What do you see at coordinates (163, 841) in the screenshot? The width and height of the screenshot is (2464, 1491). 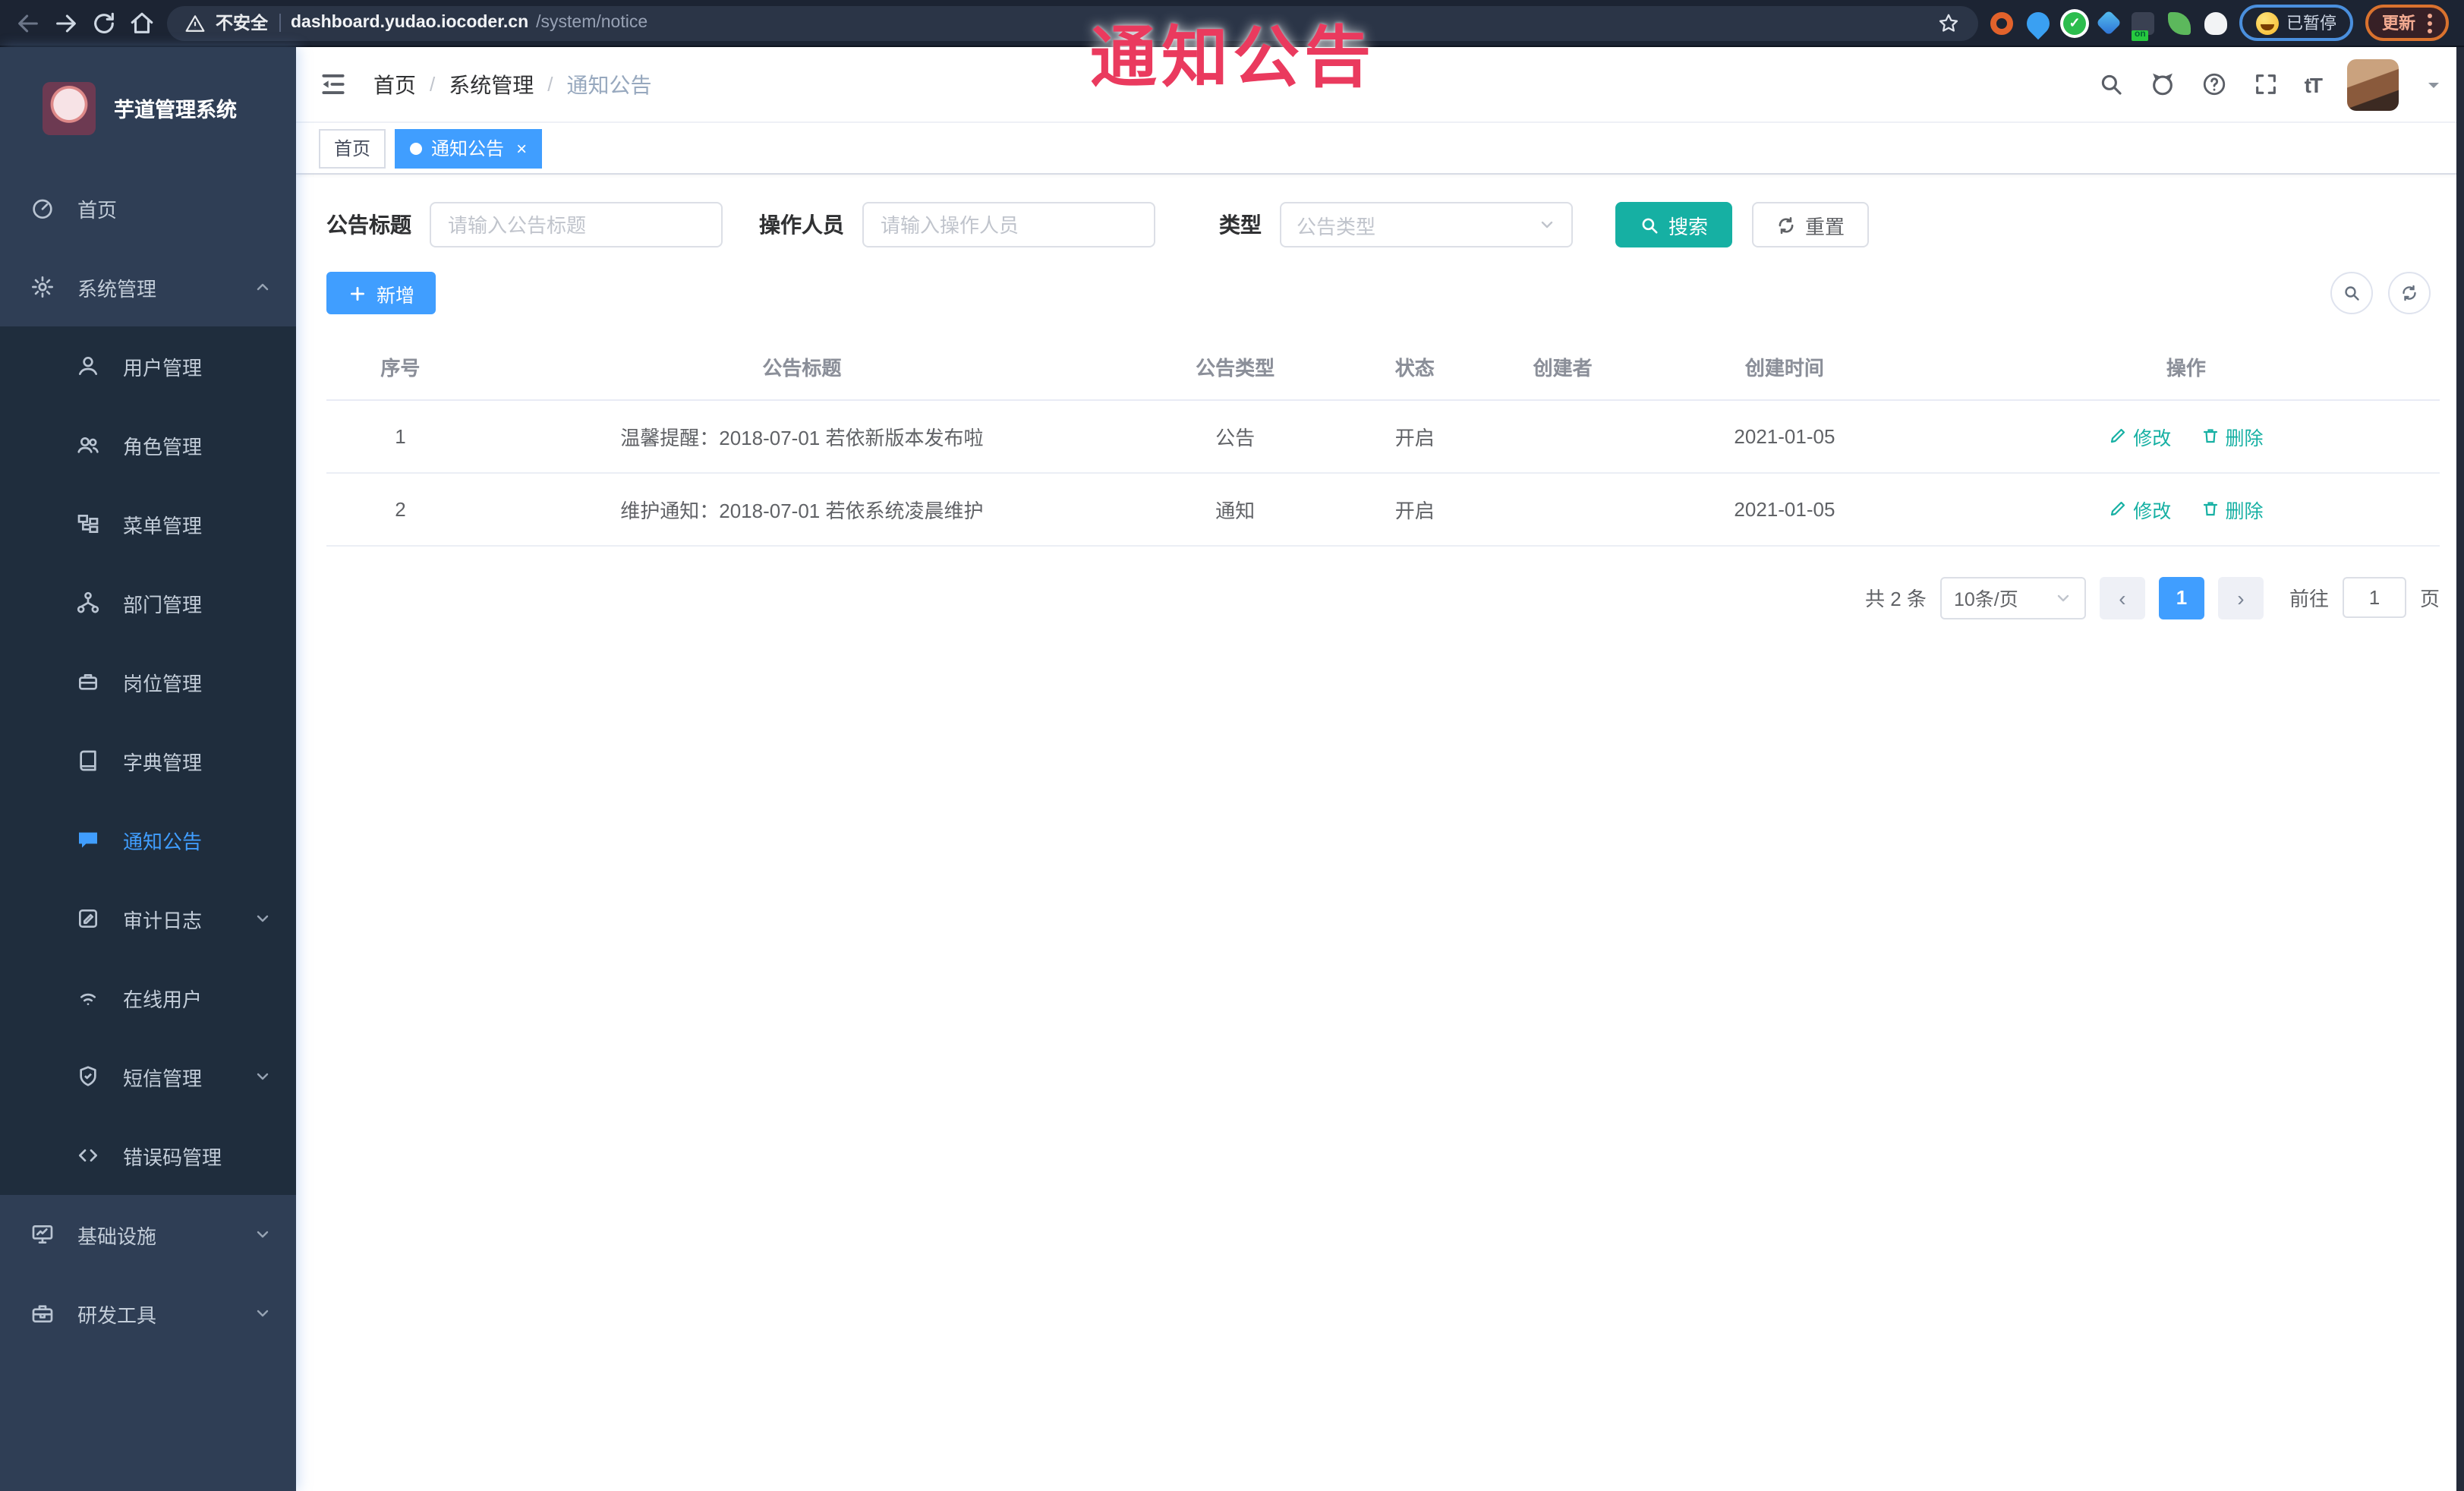 I see `sidebar-item-label: 通知公告` at bounding box center [163, 841].